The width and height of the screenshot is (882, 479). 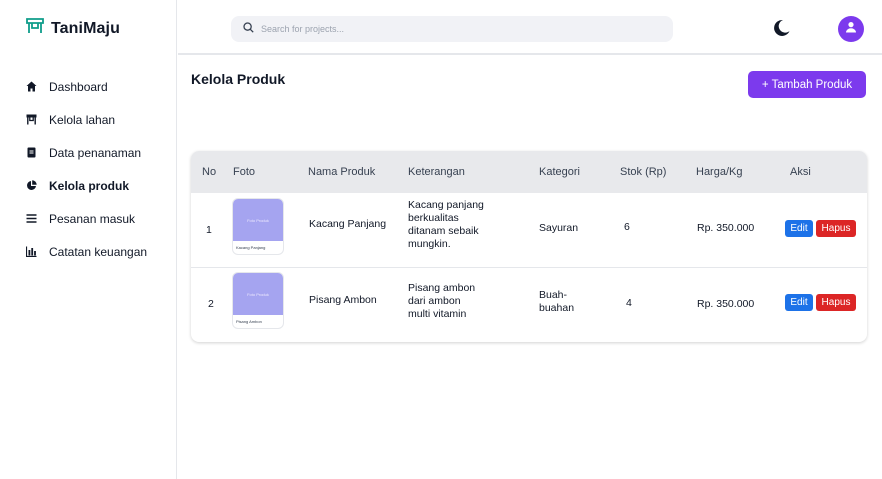 I want to click on sidebar-item-data-penanaman: Data penanaman, so click(x=101, y=152).